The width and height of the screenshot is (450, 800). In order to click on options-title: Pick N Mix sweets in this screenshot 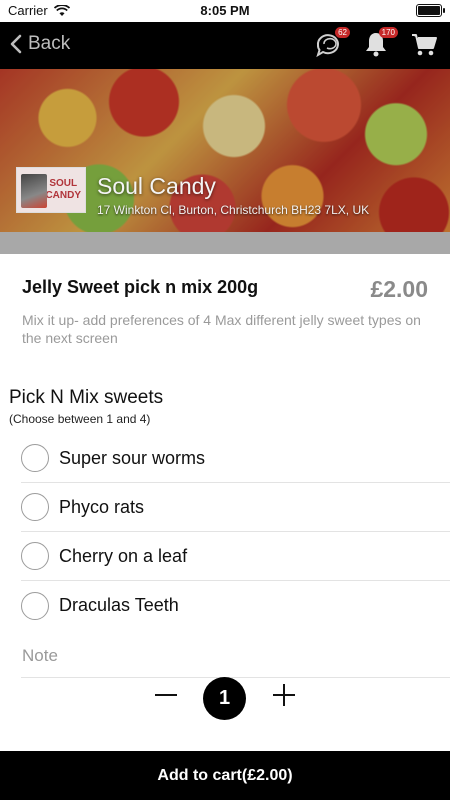, I will do `click(86, 397)`.